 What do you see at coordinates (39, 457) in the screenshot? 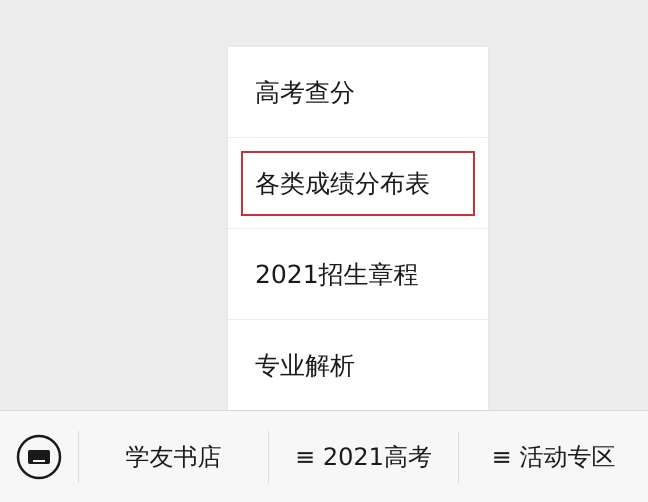
I see `keyboard-icon` at bounding box center [39, 457].